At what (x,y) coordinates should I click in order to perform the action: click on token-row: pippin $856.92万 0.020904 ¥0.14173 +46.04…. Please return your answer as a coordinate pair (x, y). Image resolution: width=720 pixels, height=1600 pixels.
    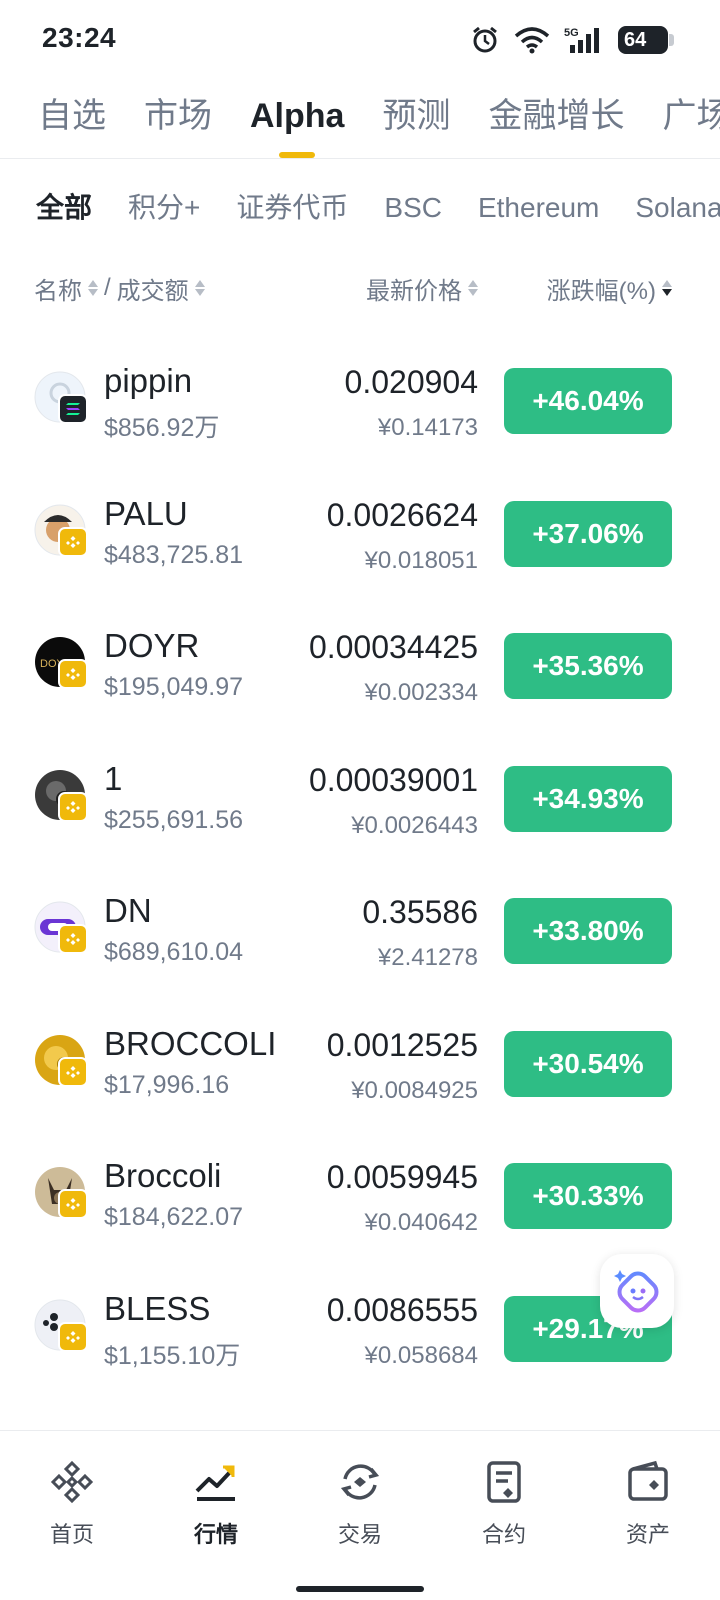
    Looking at the image, I should click on (360, 402).